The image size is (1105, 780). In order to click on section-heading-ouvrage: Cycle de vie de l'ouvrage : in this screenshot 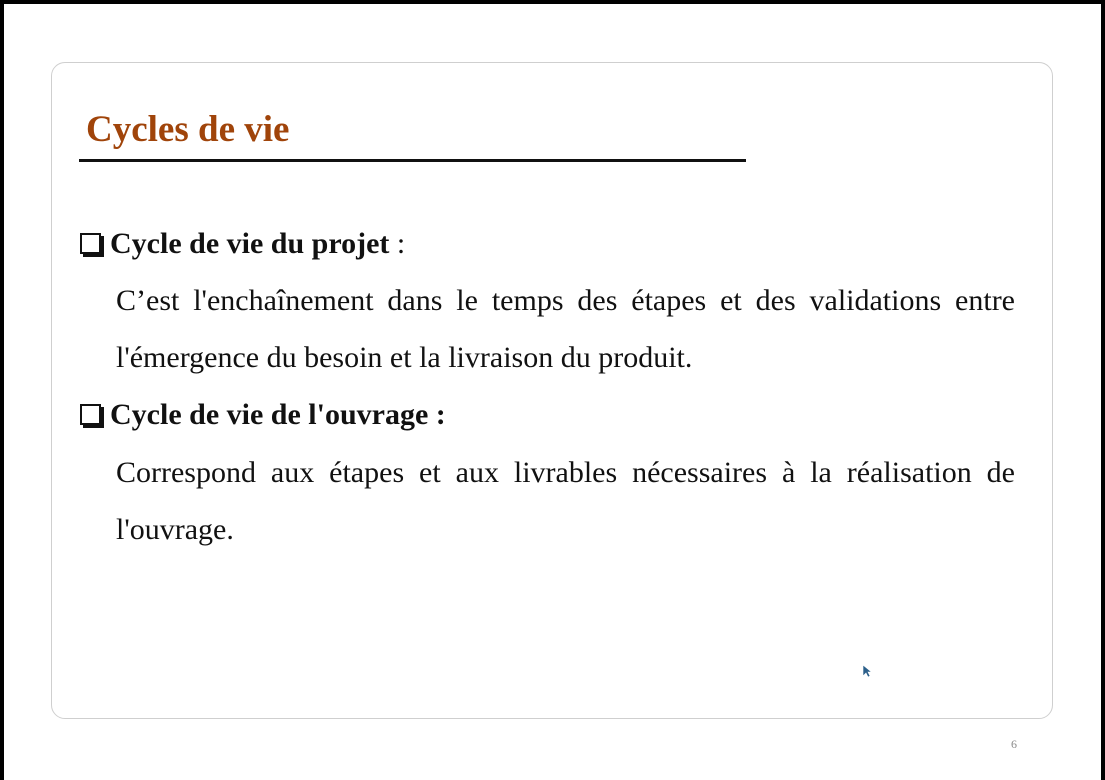, I will do `click(263, 415)`.